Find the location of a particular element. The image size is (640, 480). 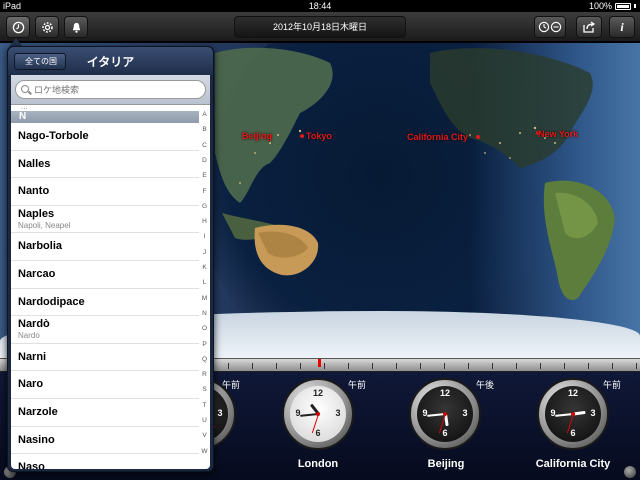

time-slider-marker is located at coordinates (319, 363).